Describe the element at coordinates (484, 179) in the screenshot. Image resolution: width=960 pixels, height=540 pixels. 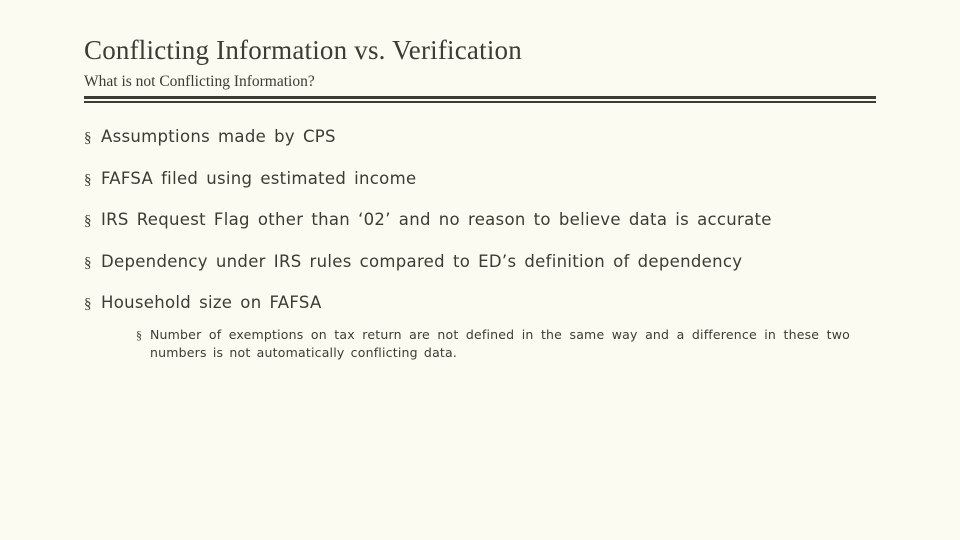
I see `list-item: § FAFSA filed using estimated income` at that location.